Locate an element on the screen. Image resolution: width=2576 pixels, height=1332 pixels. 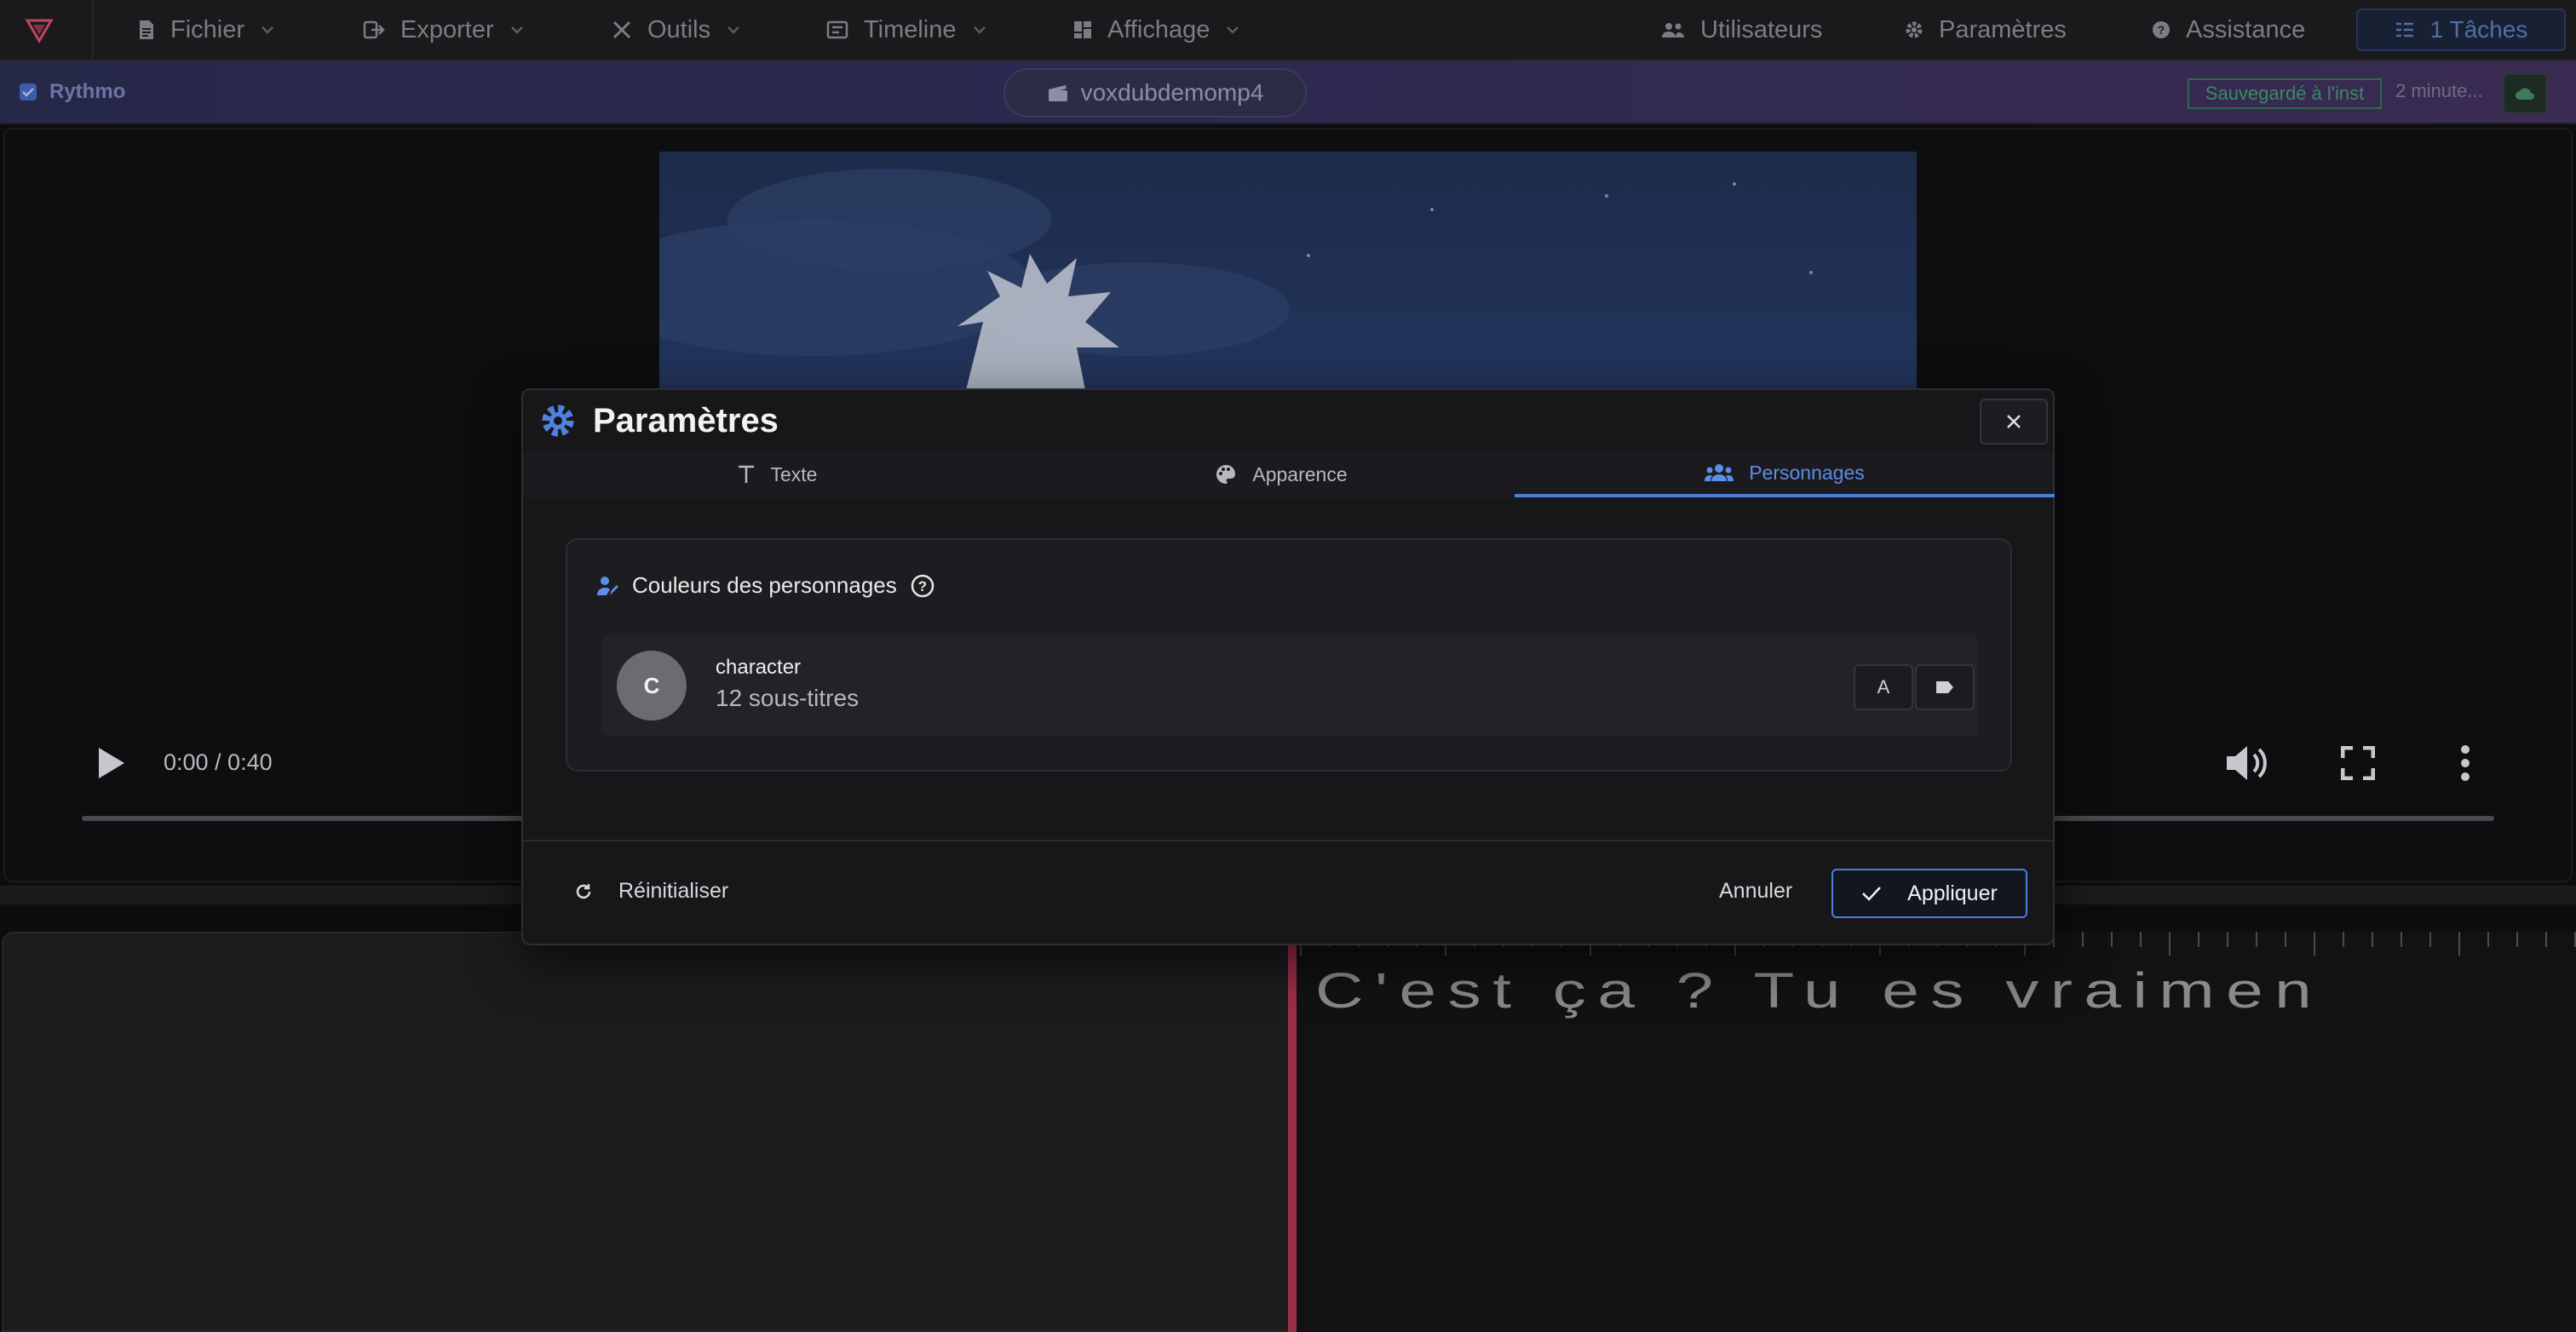
gear-icon is located at coordinates (558, 421).